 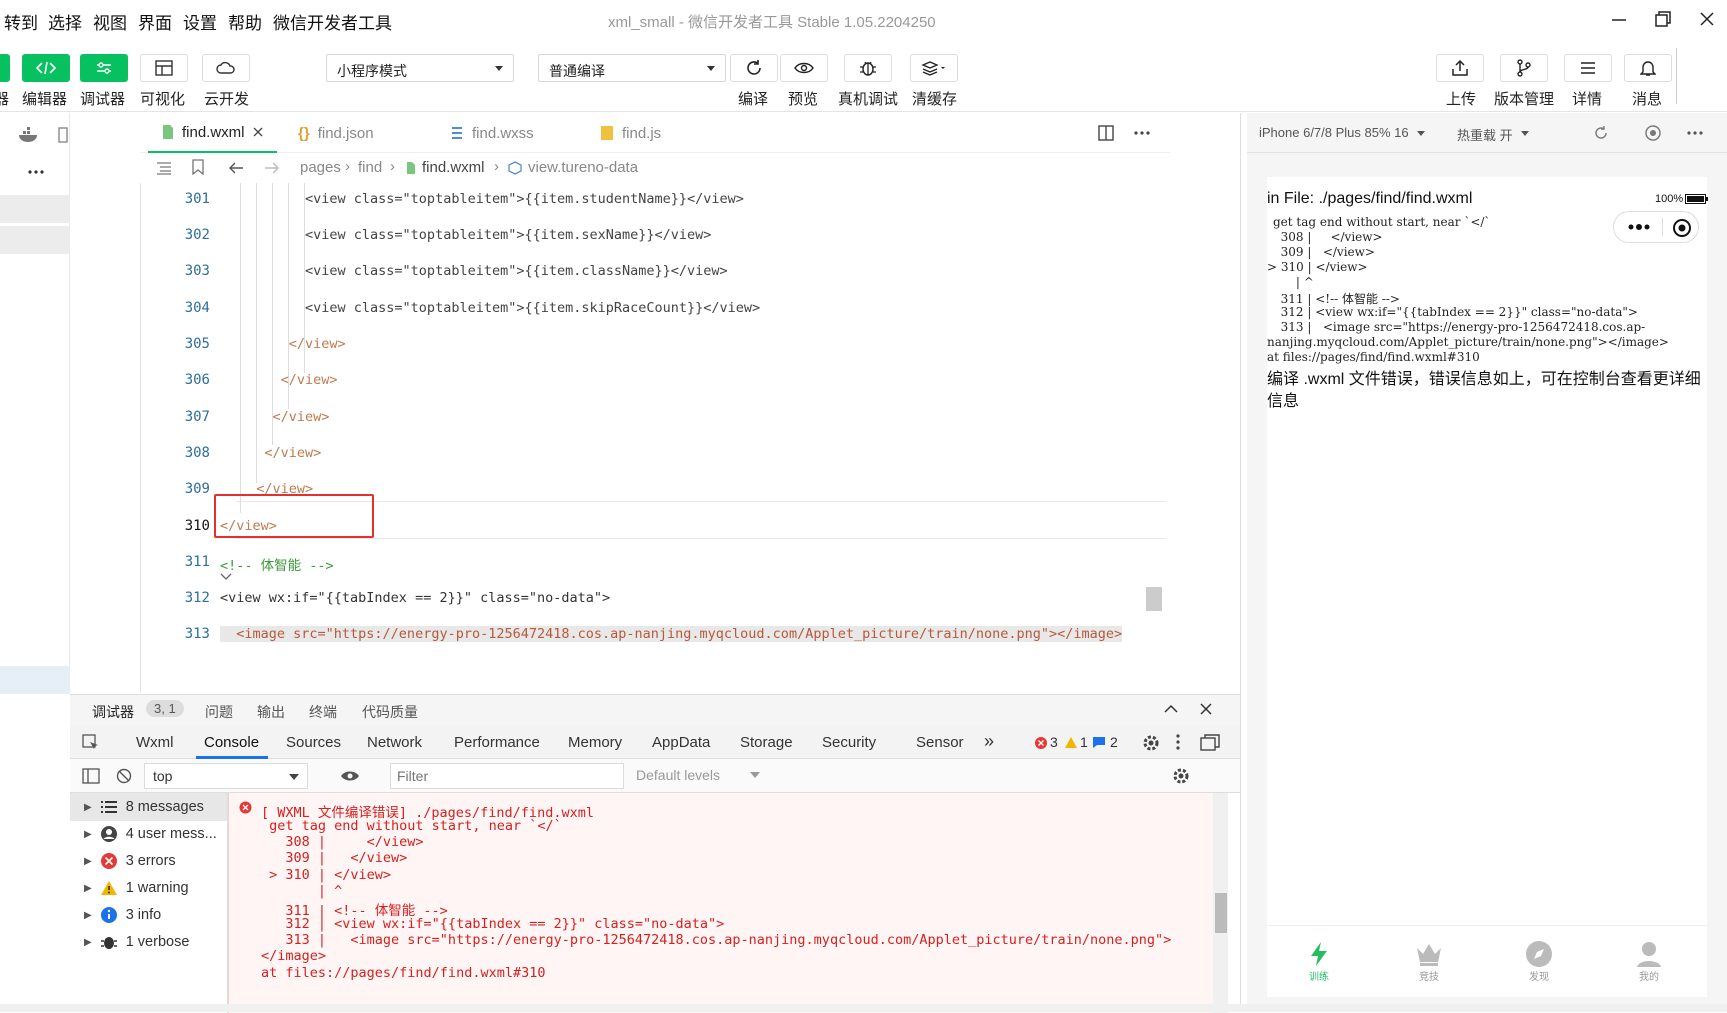 What do you see at coordinates (200, 21) in the screenshot?
I see `menu-settings: 设置` at bounding box center [200, 21].